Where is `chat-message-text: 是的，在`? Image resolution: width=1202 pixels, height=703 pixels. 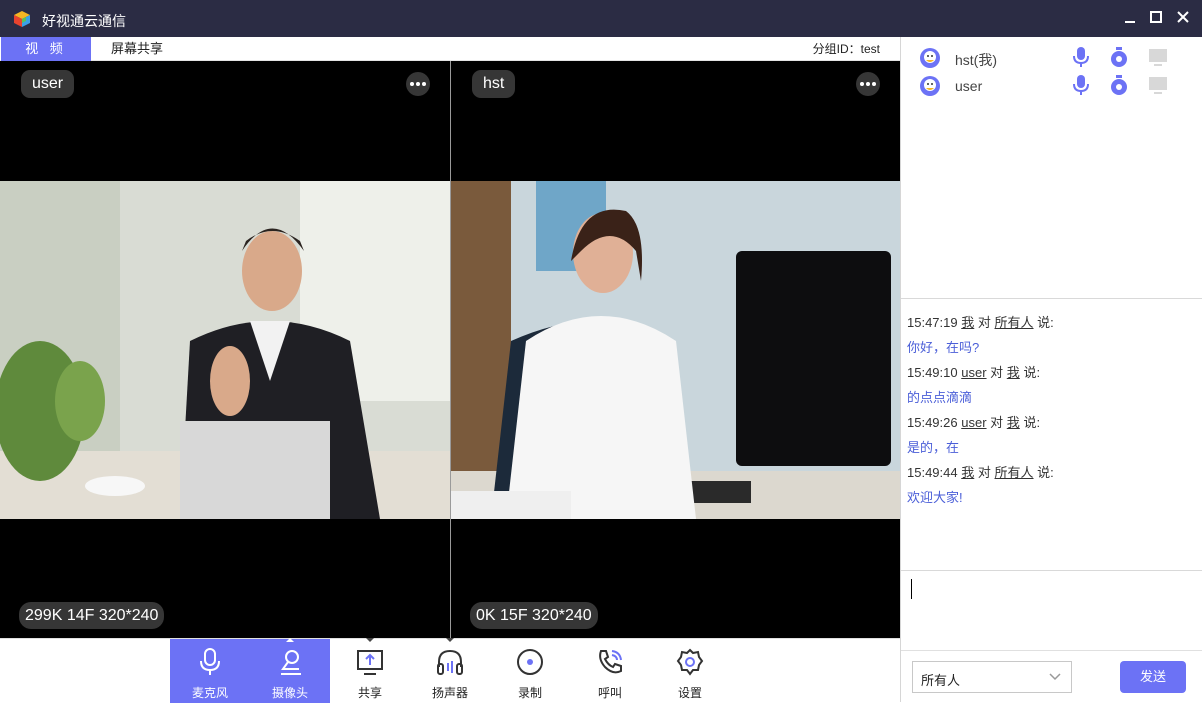
chat-message-text: 是的，在 is located at coordinates (933, 447).